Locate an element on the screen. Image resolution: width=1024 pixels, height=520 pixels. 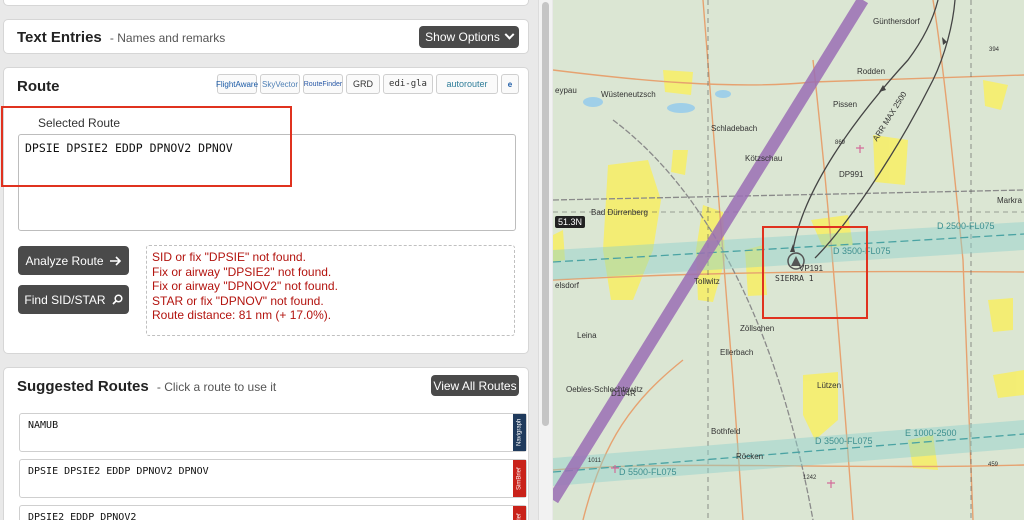
autorouter-logo: autorouter is located at coordinates (467, 84).